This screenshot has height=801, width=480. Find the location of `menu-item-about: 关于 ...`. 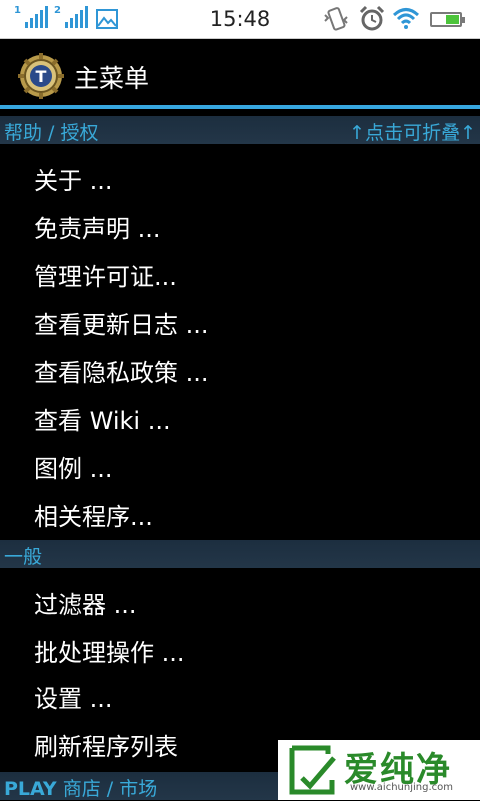

menu-item-about: 关于 ... is located at coordinates (240, 177).